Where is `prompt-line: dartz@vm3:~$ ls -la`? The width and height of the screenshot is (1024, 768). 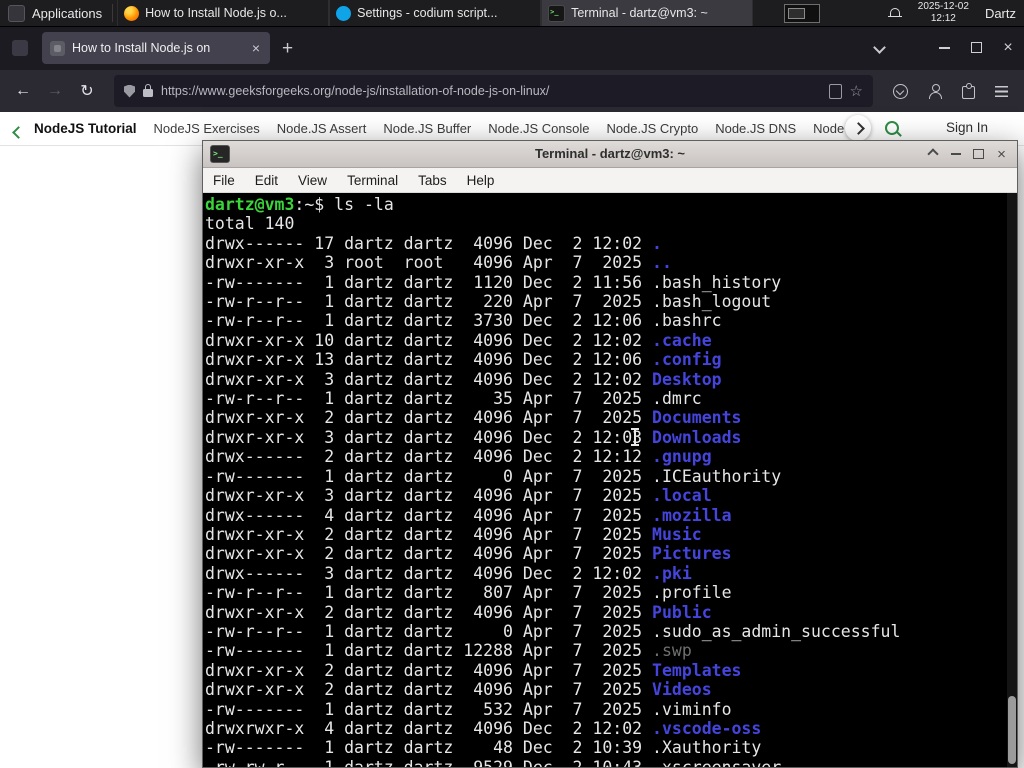
prompt-line: dartz@vm3:~$ ls -la is located at coordinates (299, 204).